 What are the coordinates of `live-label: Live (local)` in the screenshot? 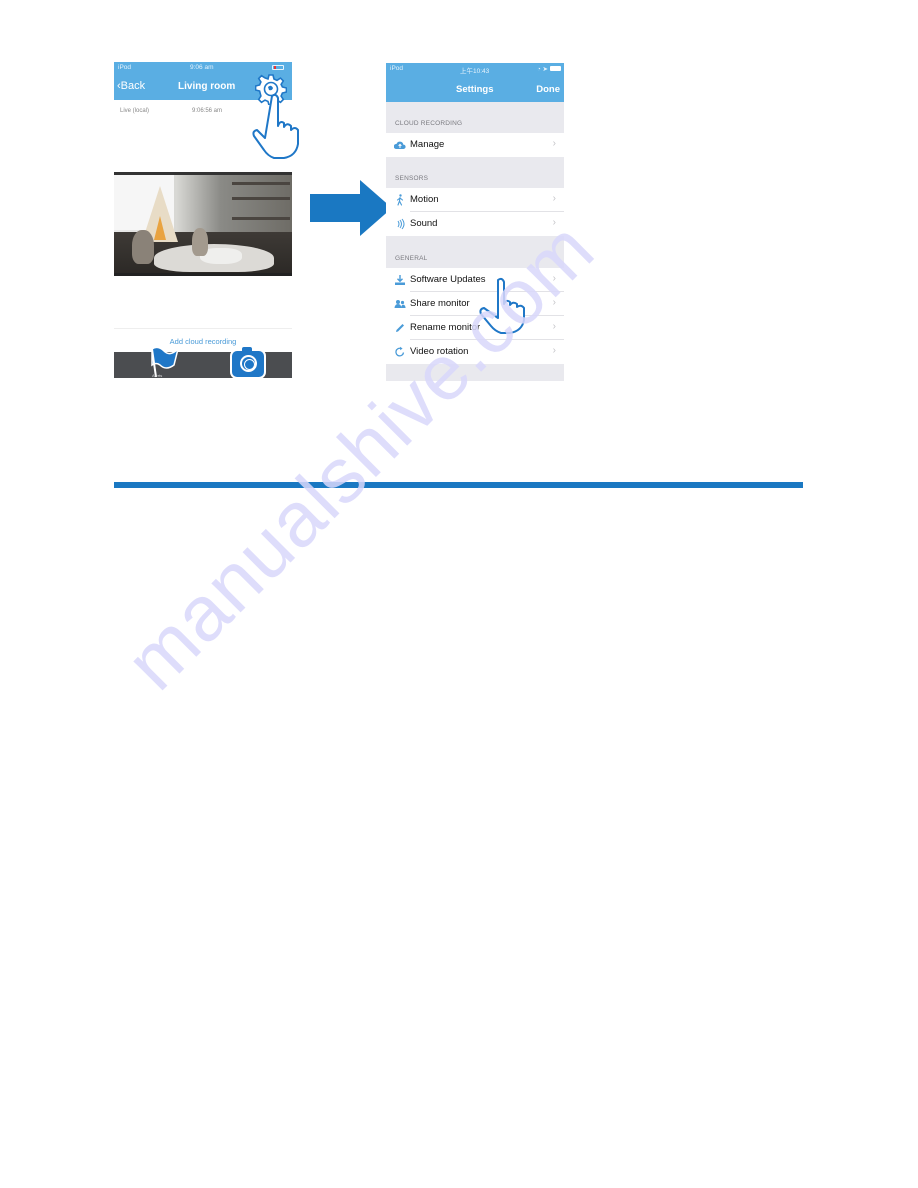 It's located at (135, 111).